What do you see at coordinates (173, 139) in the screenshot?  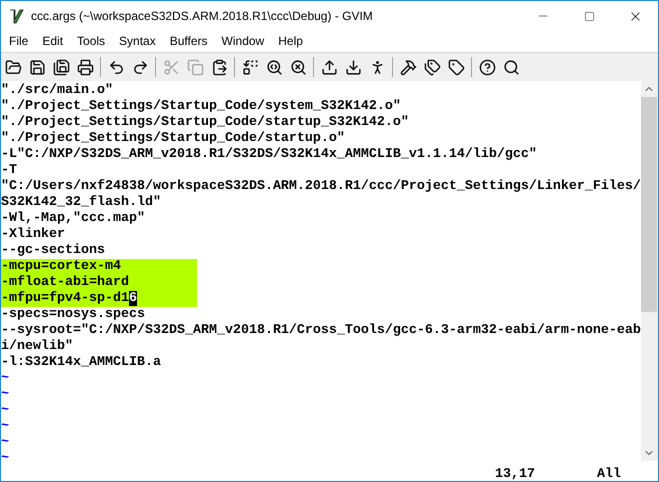 I see `code-line: "./Project_Settings/Startup_Code/startup.o"` at bounding box center [173, 139].